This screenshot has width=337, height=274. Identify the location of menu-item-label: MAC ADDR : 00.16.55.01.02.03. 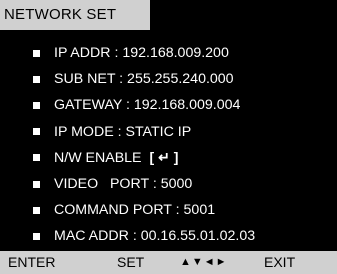
(155, 236).